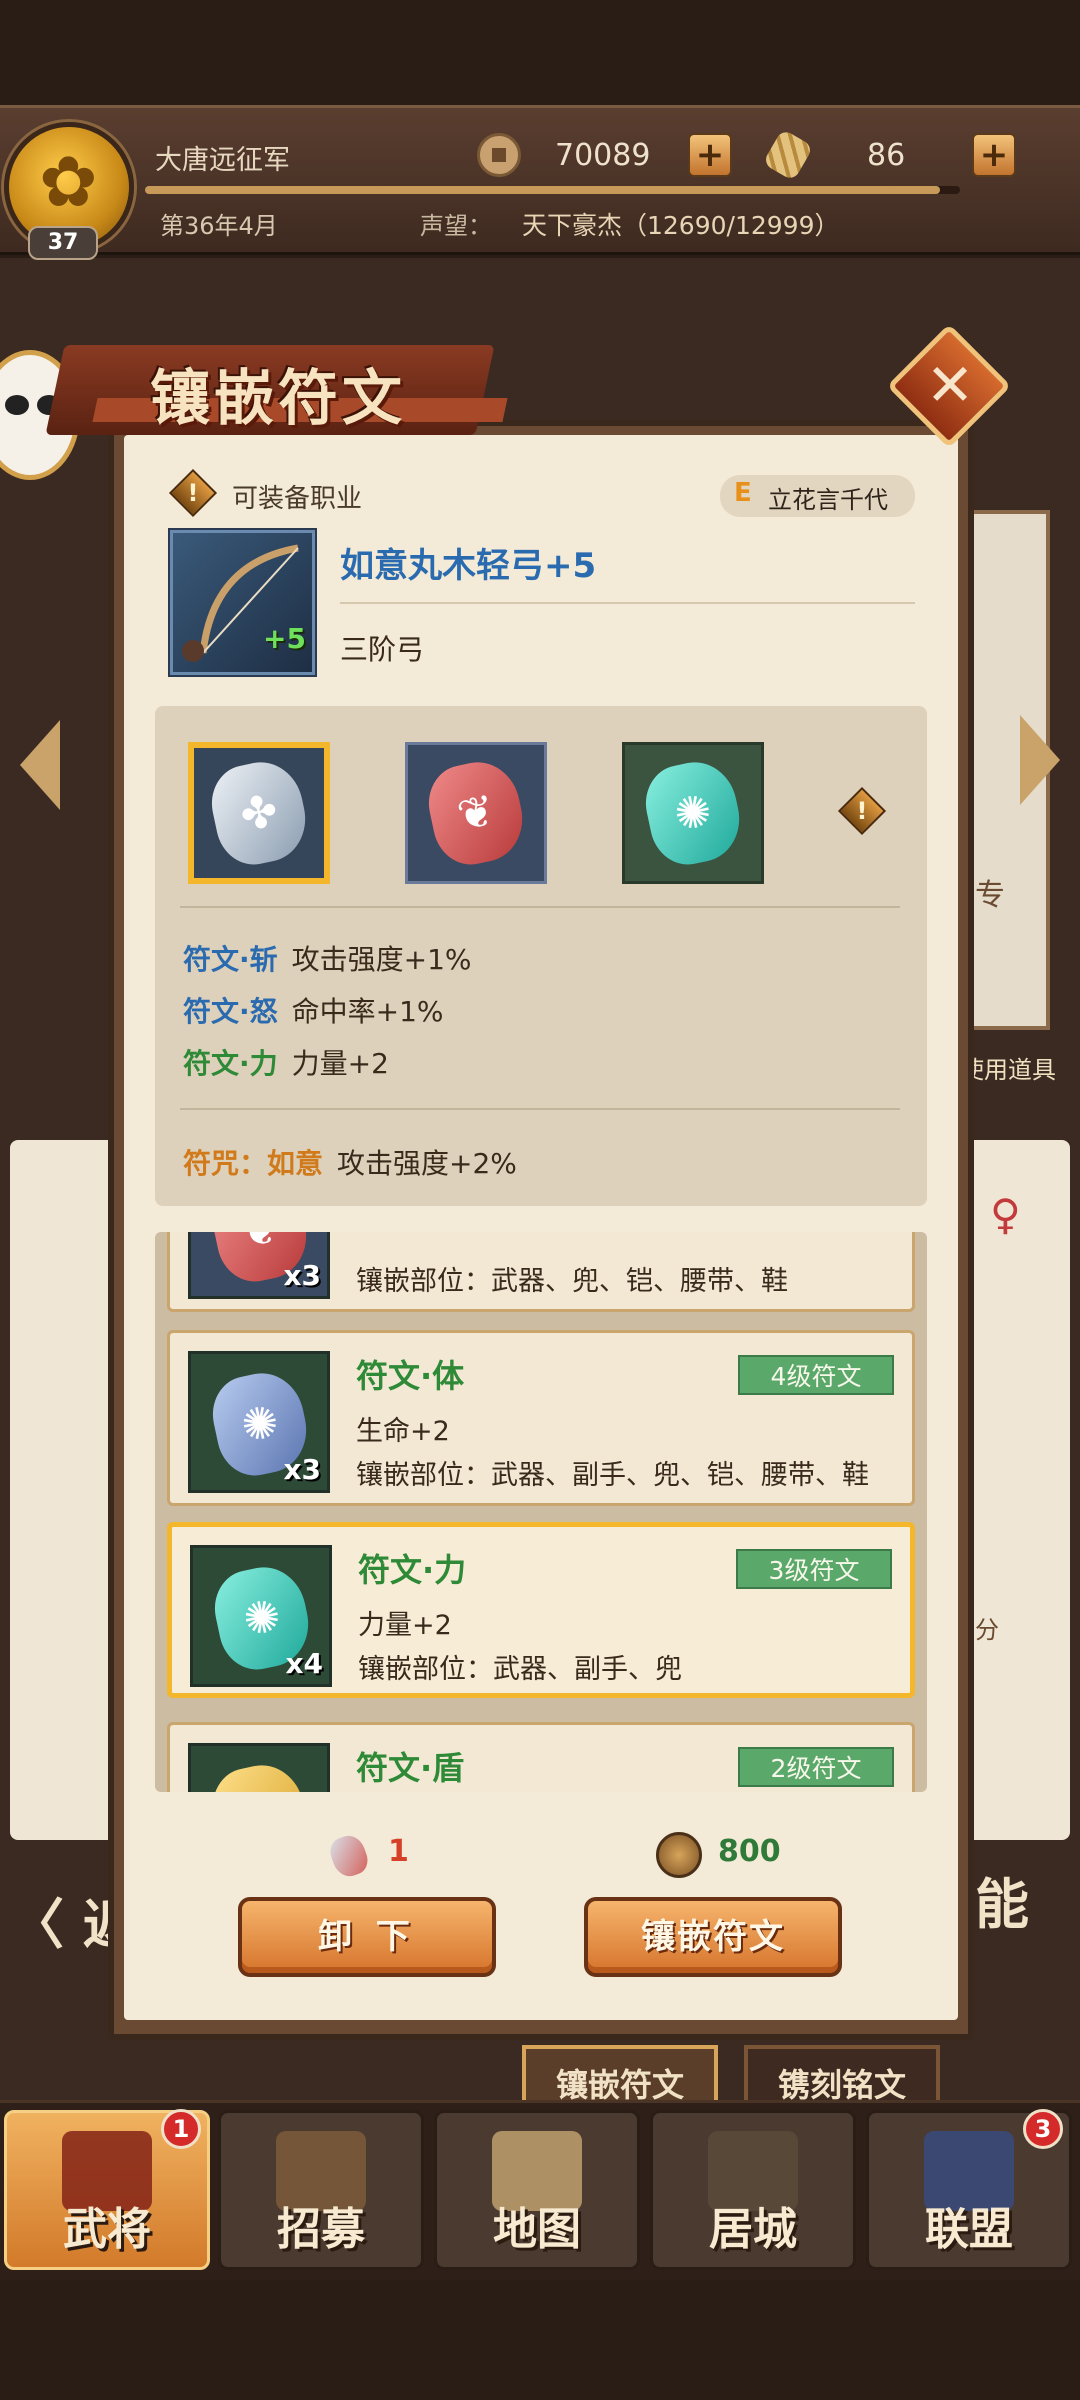  I want to click on prestige-progress-bar, so click(552, 190).